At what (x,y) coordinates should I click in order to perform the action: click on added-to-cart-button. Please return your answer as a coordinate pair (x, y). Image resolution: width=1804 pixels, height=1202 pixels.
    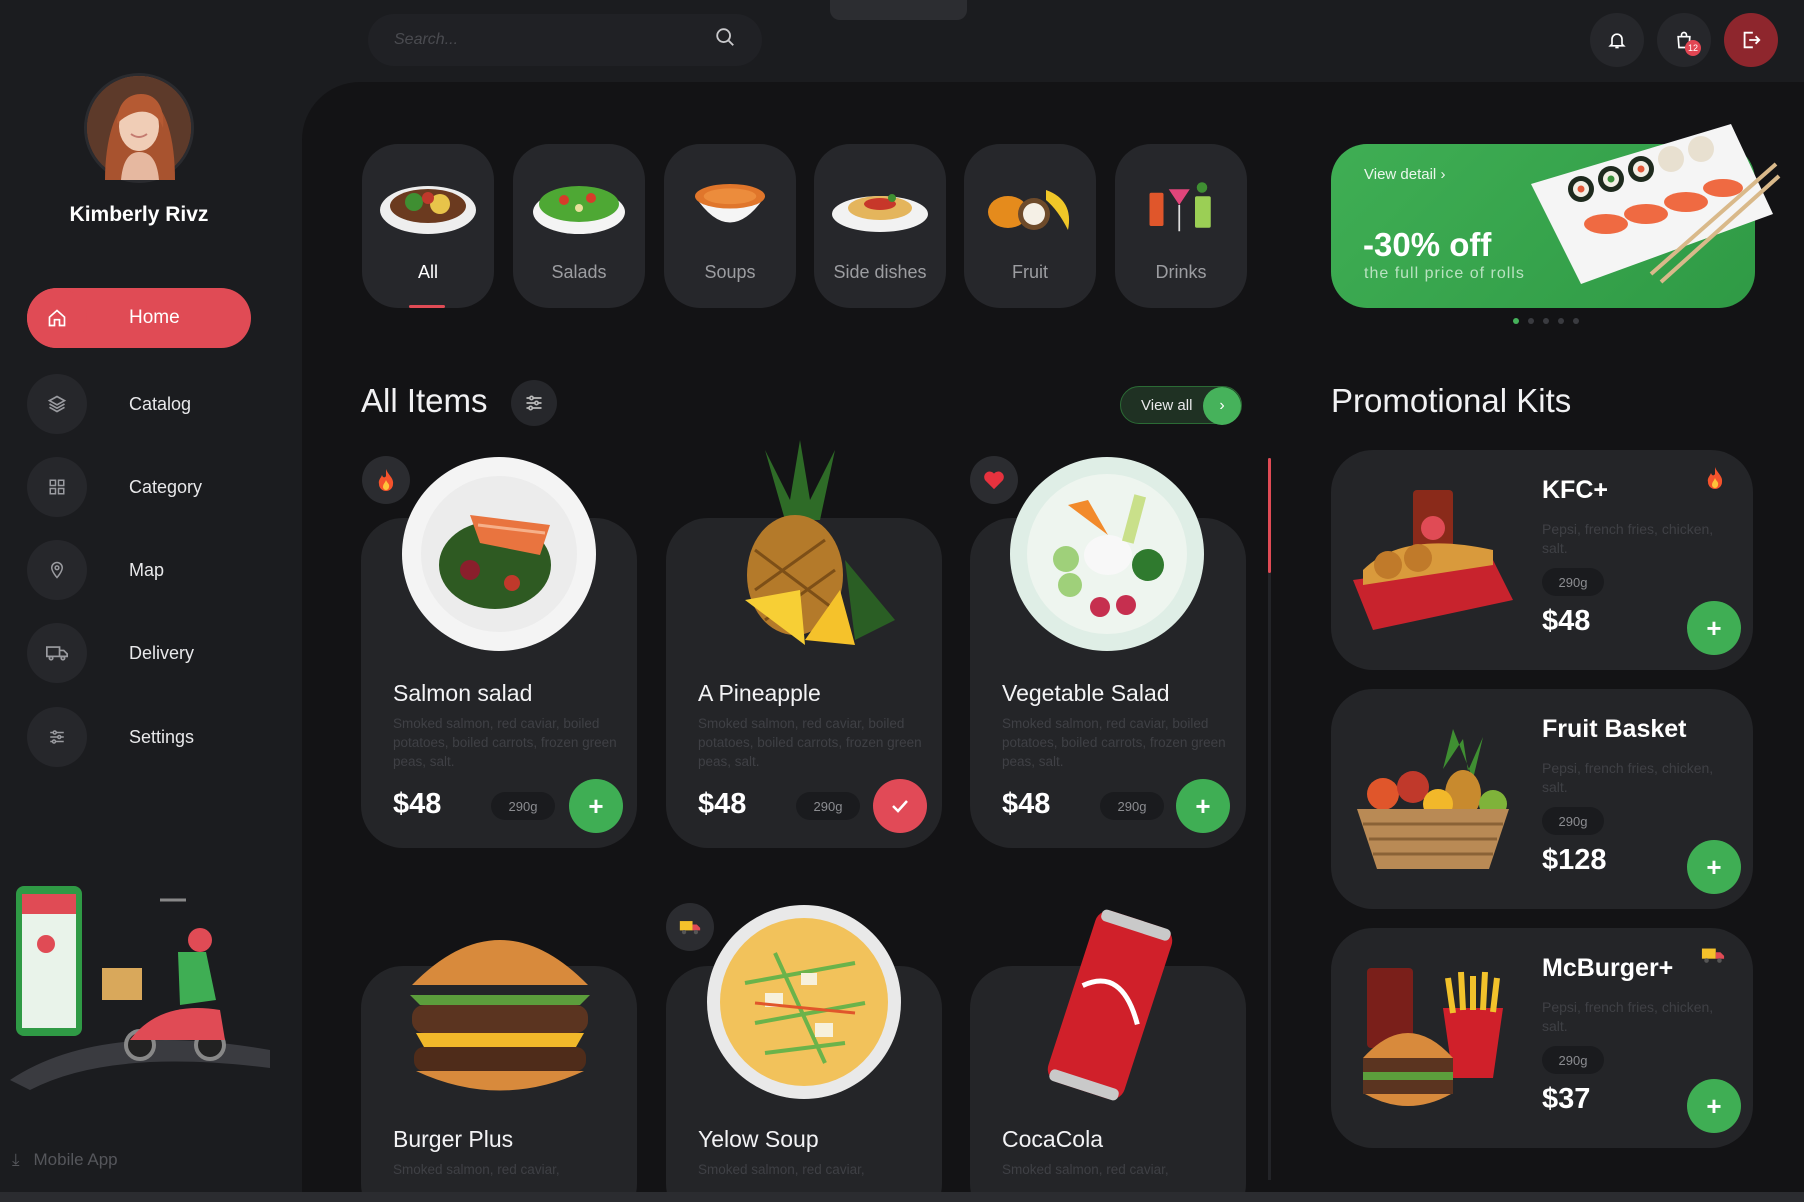
    Looking at the image, I should click on (900, 806).